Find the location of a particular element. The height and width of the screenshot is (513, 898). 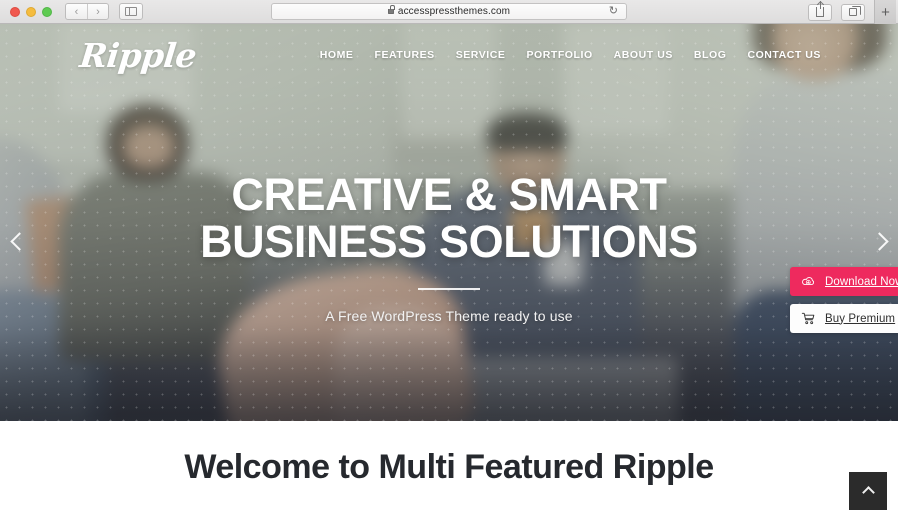

new-tab-button: + is located at coordinates (885, 12).